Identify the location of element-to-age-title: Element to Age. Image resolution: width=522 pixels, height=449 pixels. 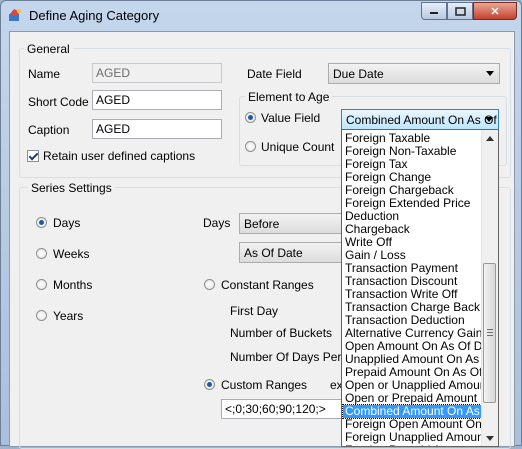
(289, 97).